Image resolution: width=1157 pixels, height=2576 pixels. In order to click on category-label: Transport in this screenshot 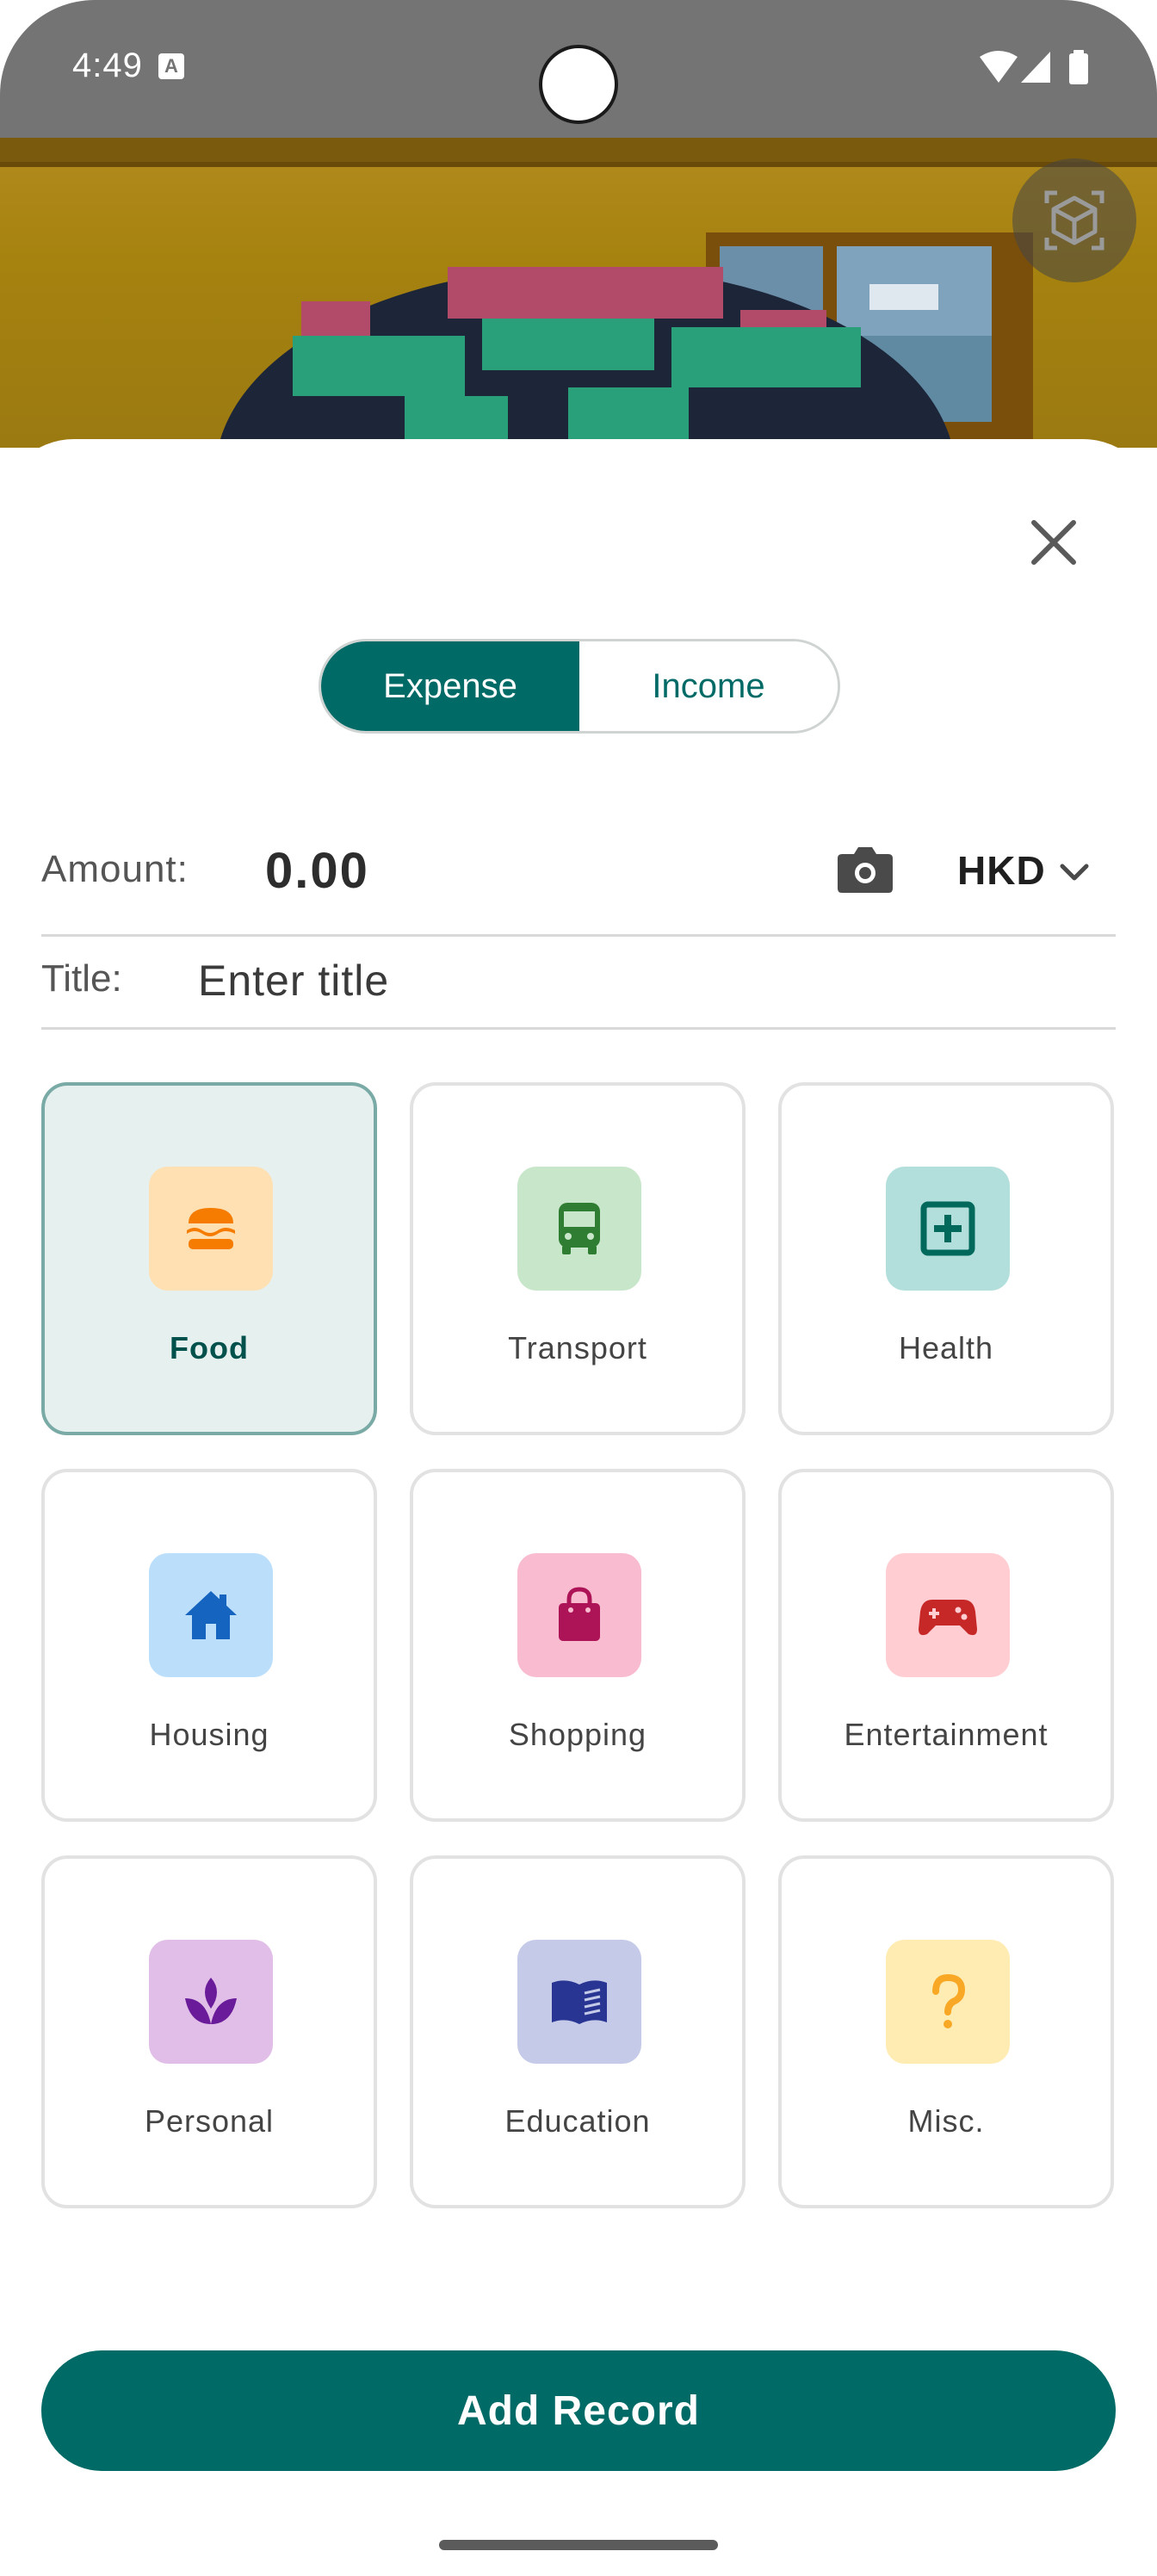, I will do `click(578, 1347)`.